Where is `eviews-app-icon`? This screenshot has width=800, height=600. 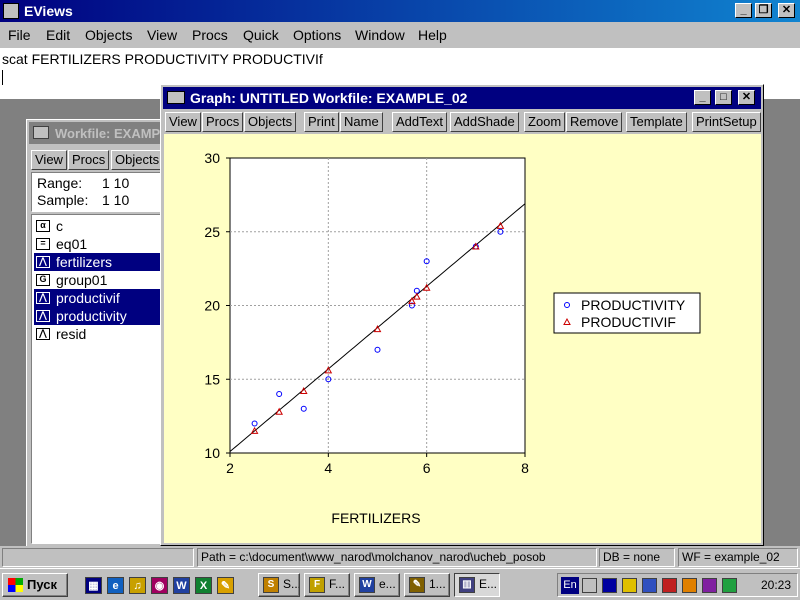 eviews-app-icon is located at coordinates (11, 11).